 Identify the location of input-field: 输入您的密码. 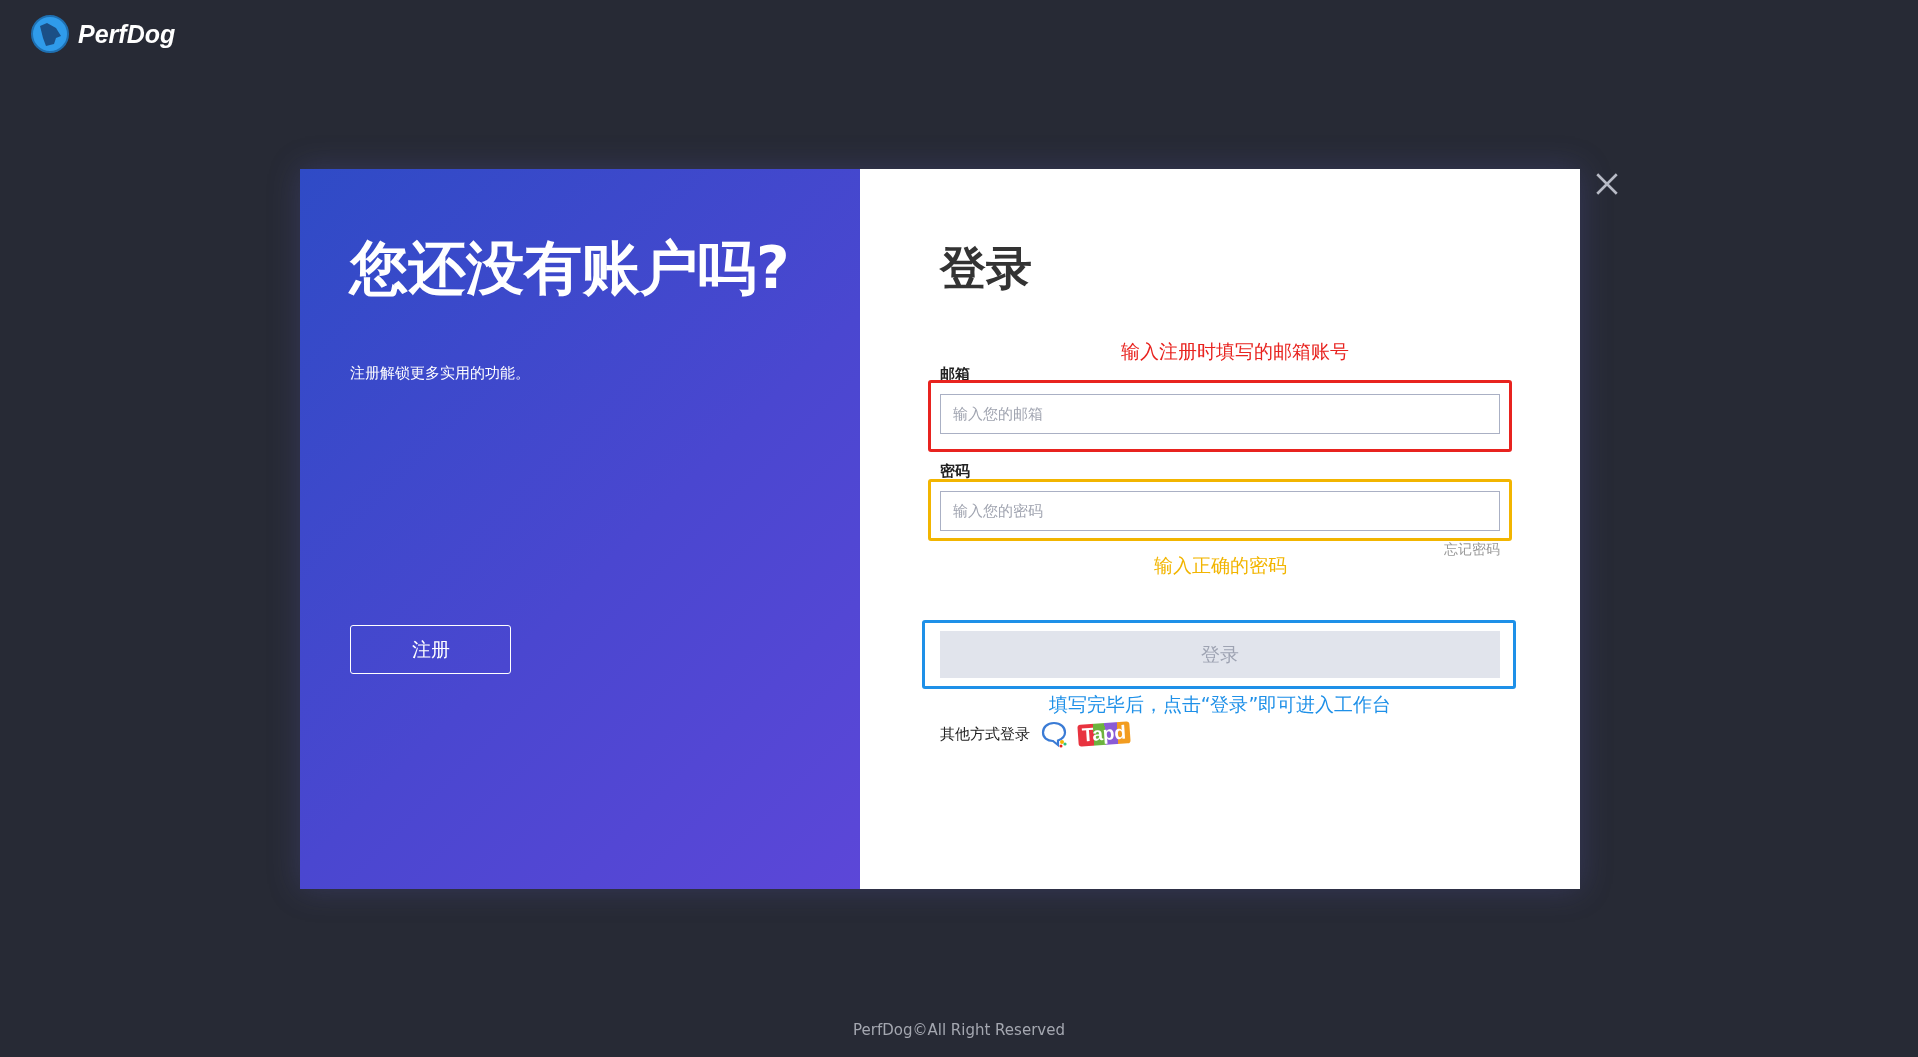
(1220, 511).